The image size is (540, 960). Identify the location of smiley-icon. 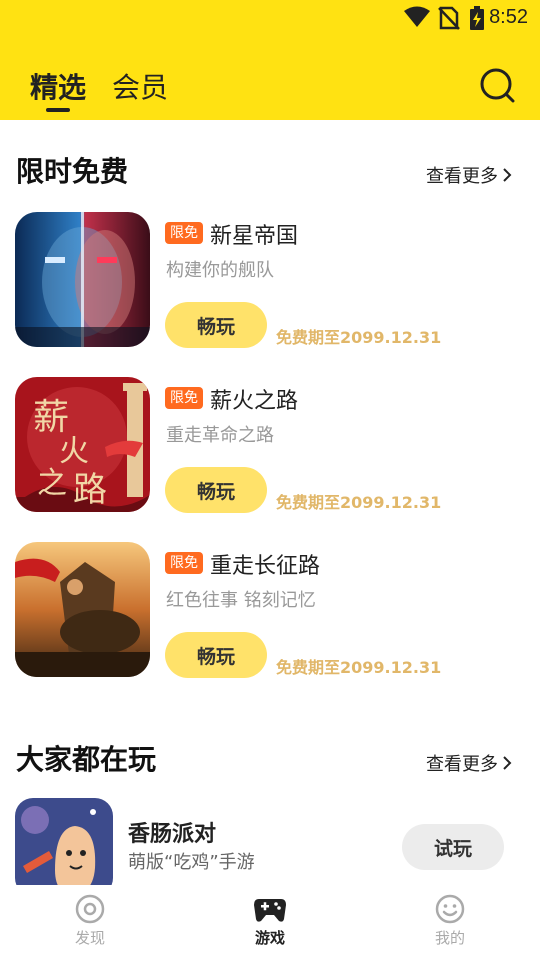
(450, 909).